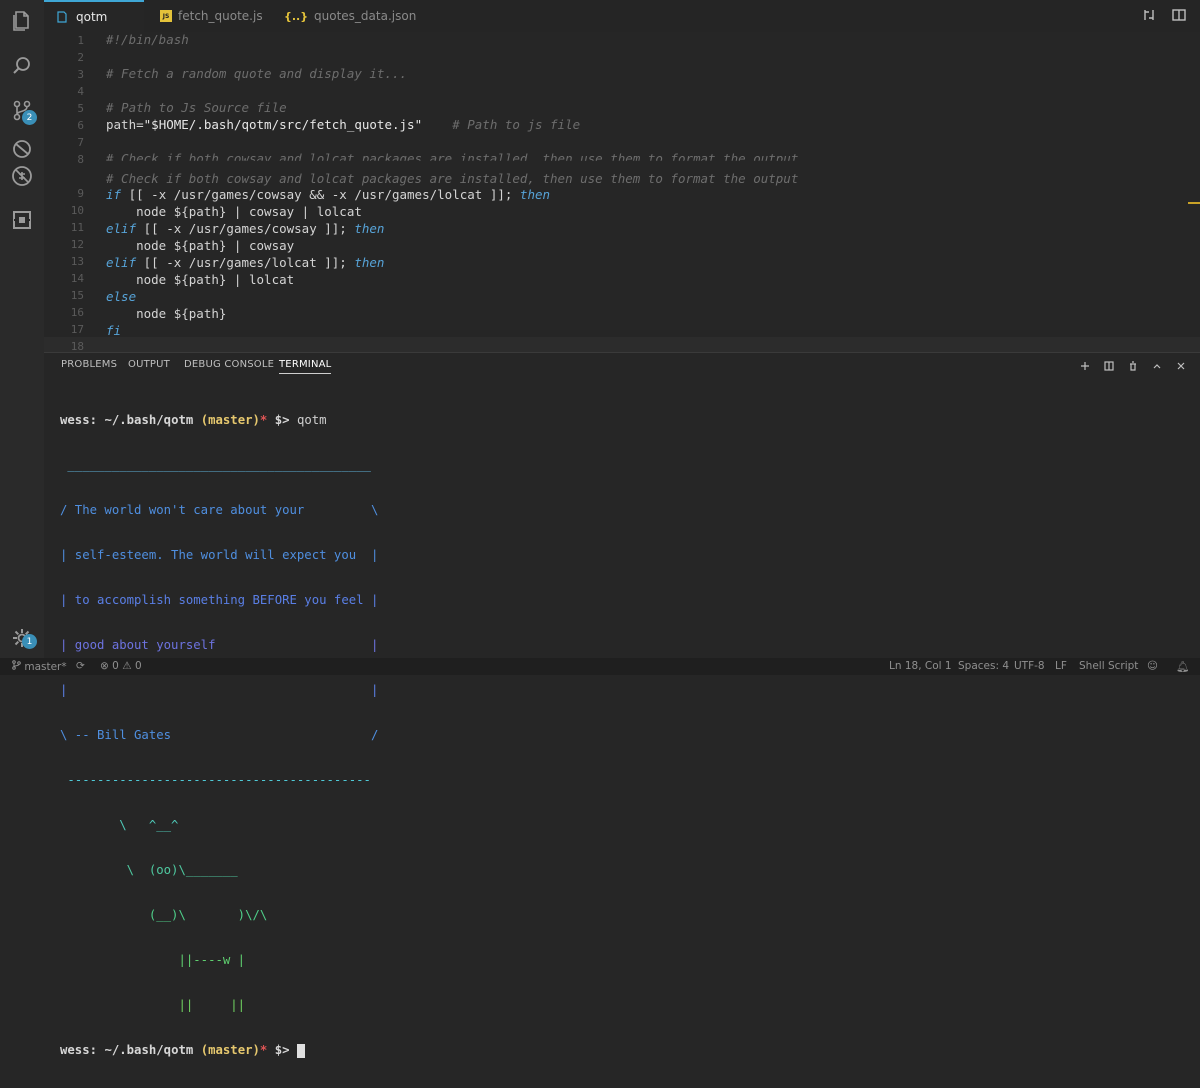 This screenshot has width=1200, height=1088. I want to click on line-number: 12, so click(77, 244).